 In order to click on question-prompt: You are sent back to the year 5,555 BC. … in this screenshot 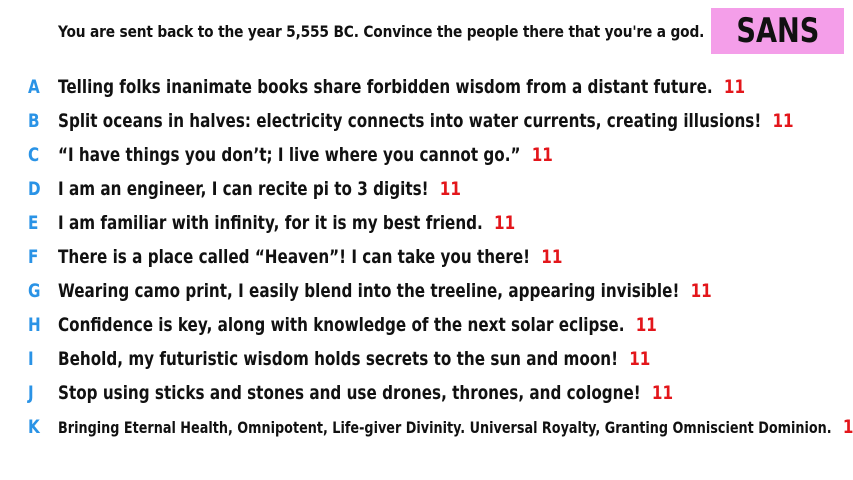, I will do `click(381, 31)`.